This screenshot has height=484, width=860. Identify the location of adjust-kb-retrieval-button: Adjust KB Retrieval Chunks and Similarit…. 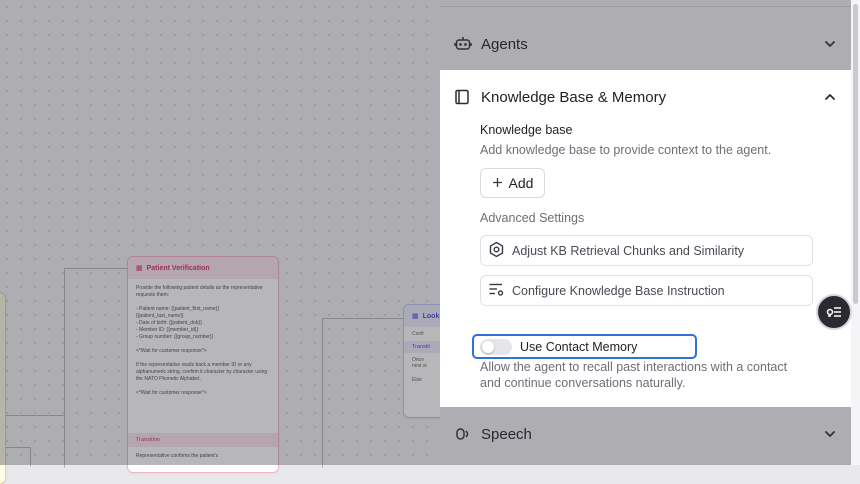
(646, 250).